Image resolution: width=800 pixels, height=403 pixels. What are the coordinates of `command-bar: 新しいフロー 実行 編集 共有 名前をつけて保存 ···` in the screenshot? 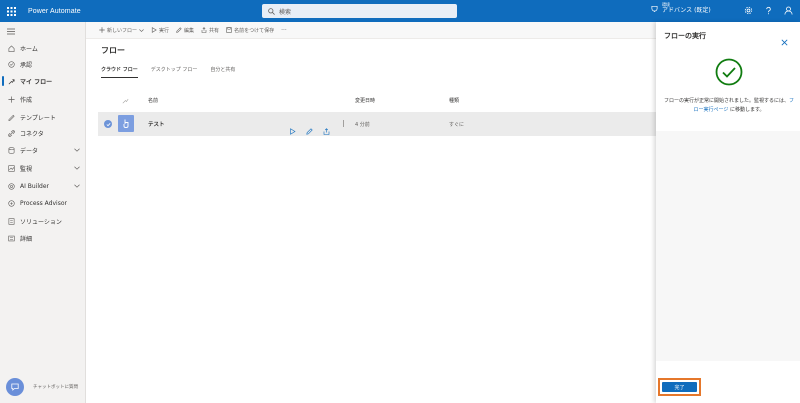 It's located at (371, 30).